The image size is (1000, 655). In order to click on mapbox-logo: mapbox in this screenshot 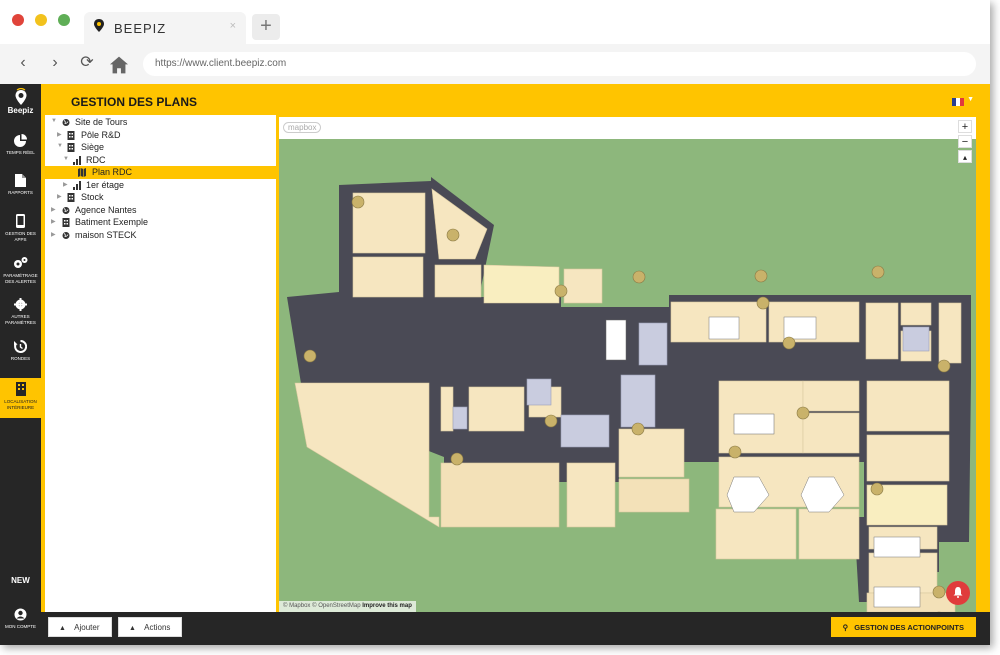, I will do `click(302, 127)`.